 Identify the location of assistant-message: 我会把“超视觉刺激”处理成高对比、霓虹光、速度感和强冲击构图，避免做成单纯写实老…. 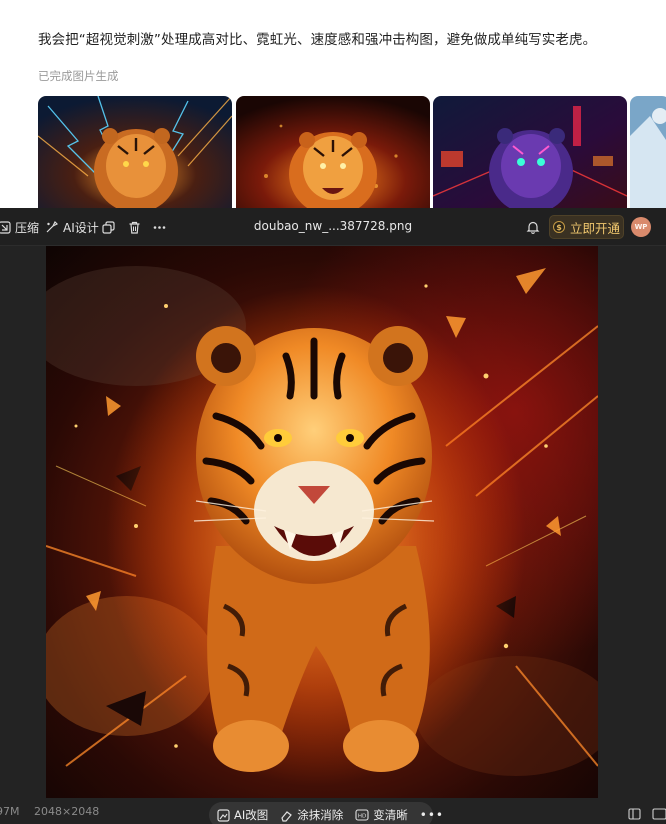
(317, 40).